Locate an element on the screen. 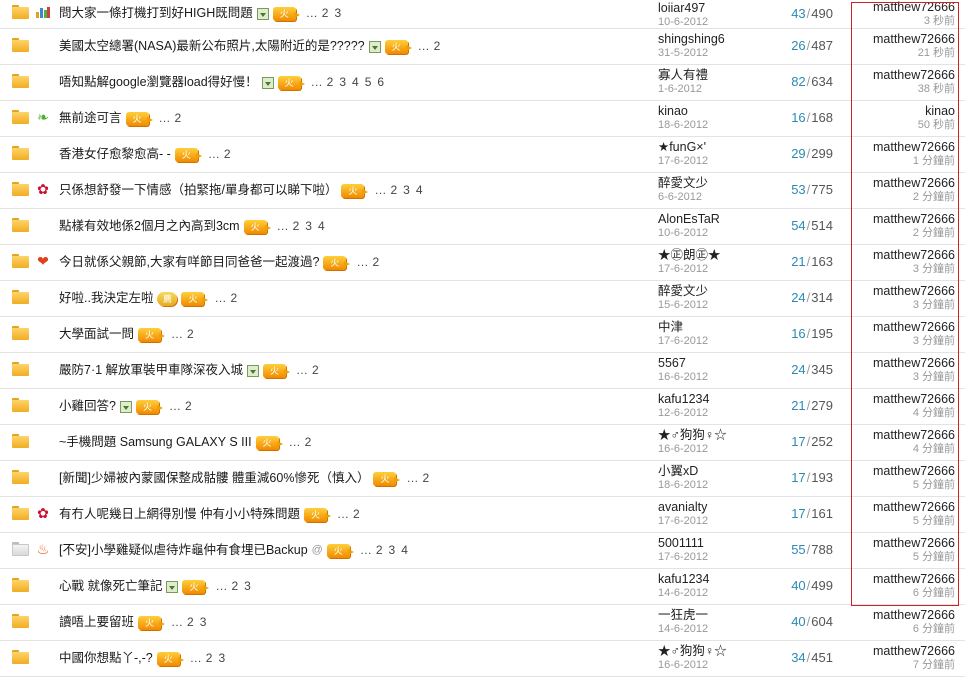 This screenshot has width=965, height=680. author-name: 5567 is located at coordinates (683, 363).